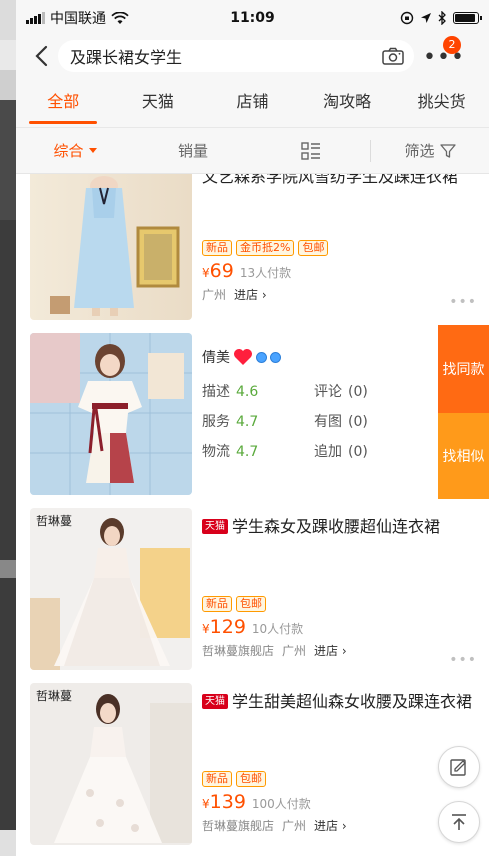 The image size is (489, 856). I want to click on back-to-top-button, so click(459, 822).